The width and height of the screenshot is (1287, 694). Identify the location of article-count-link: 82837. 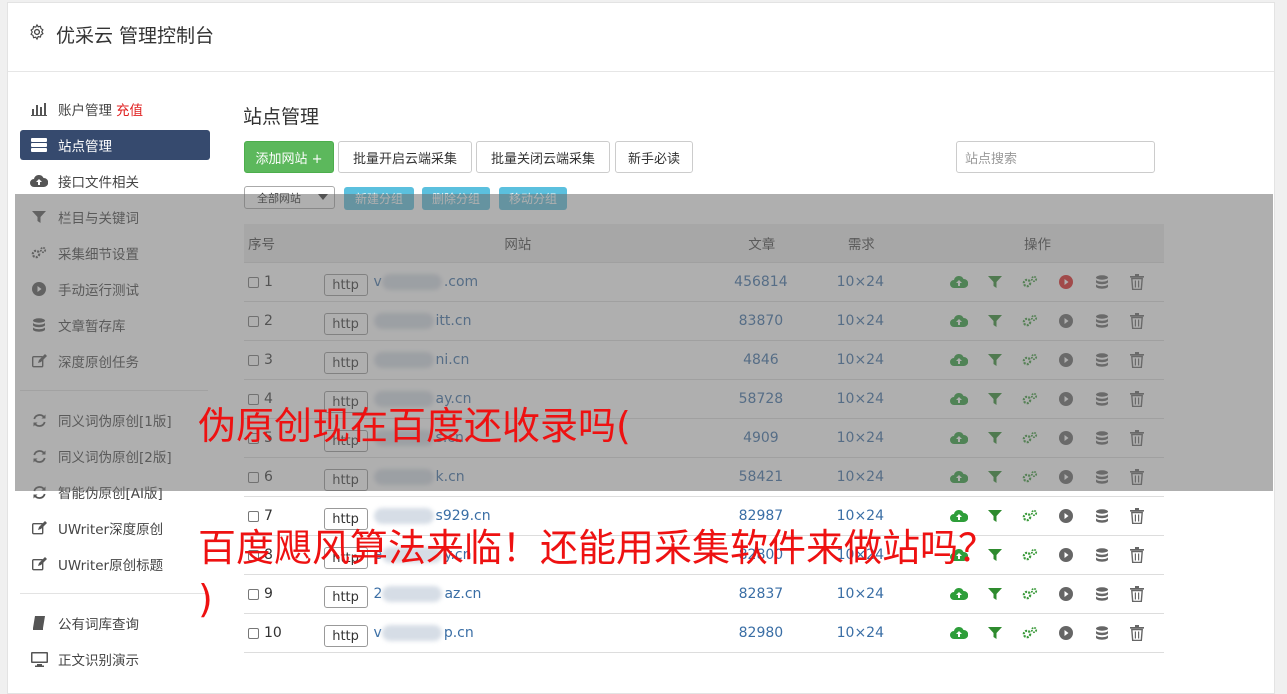
(760, 594).